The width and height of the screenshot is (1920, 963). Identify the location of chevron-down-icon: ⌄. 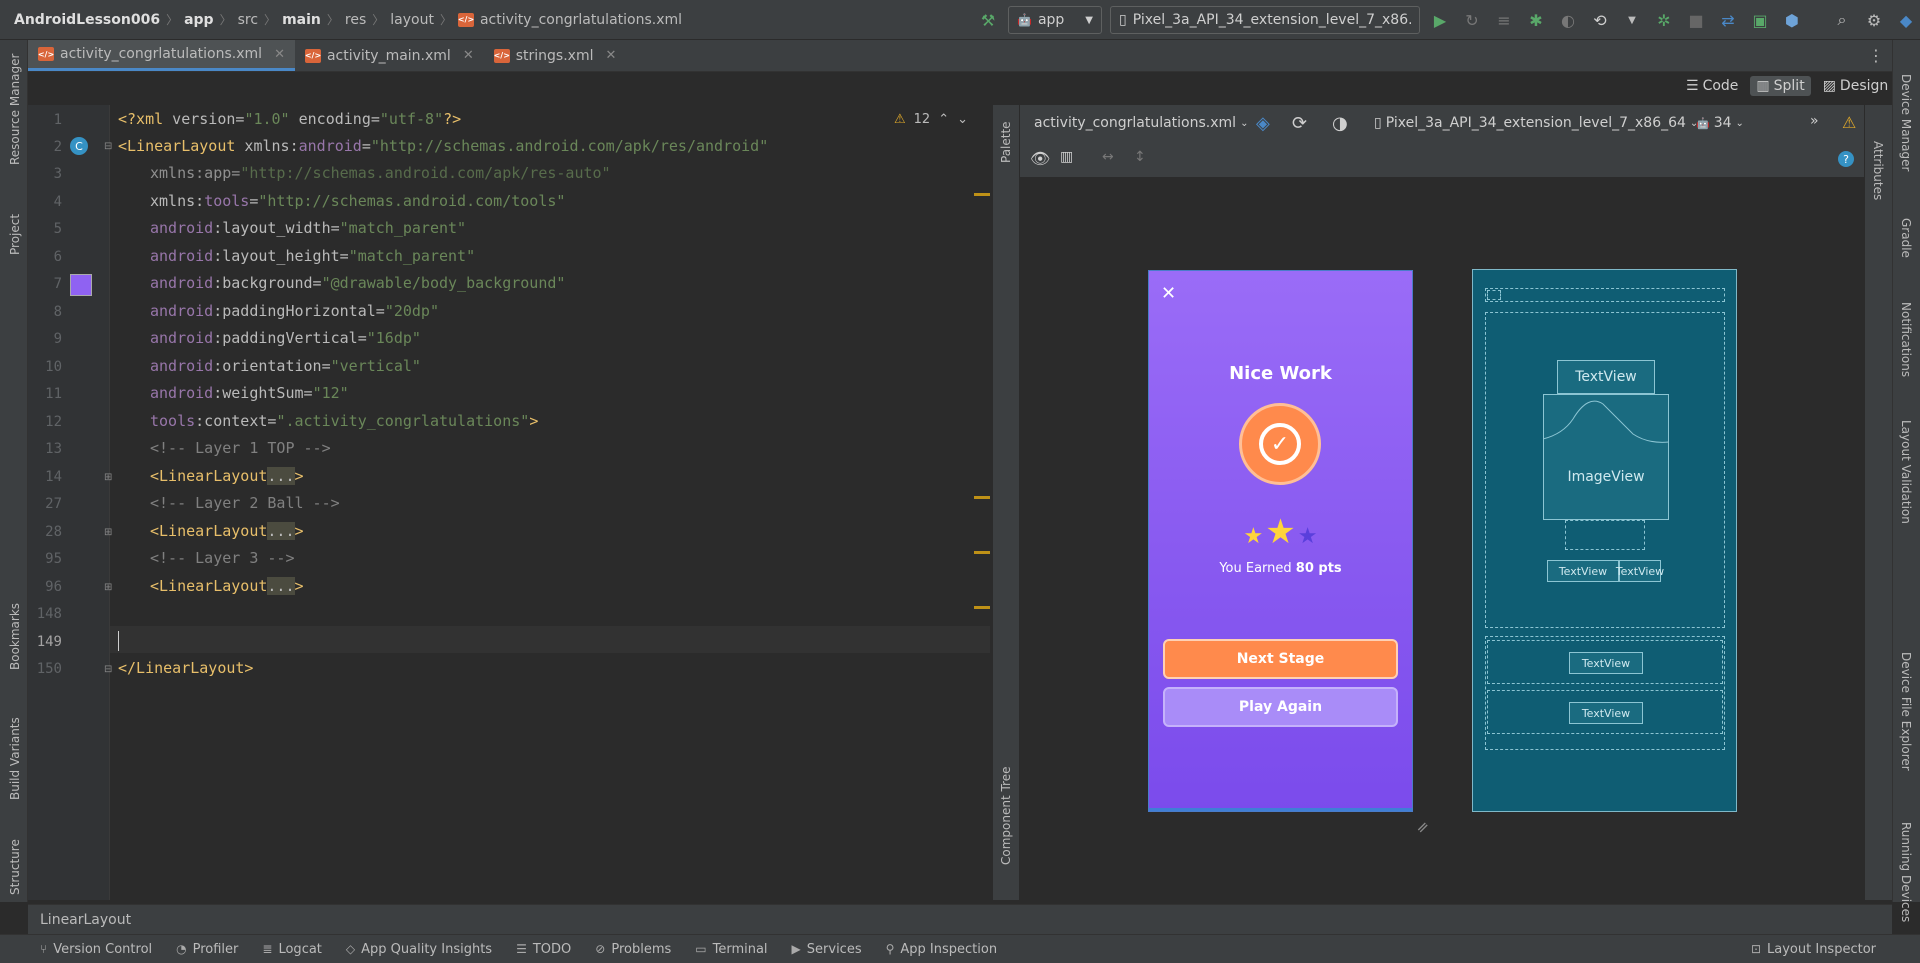
(962, 119).